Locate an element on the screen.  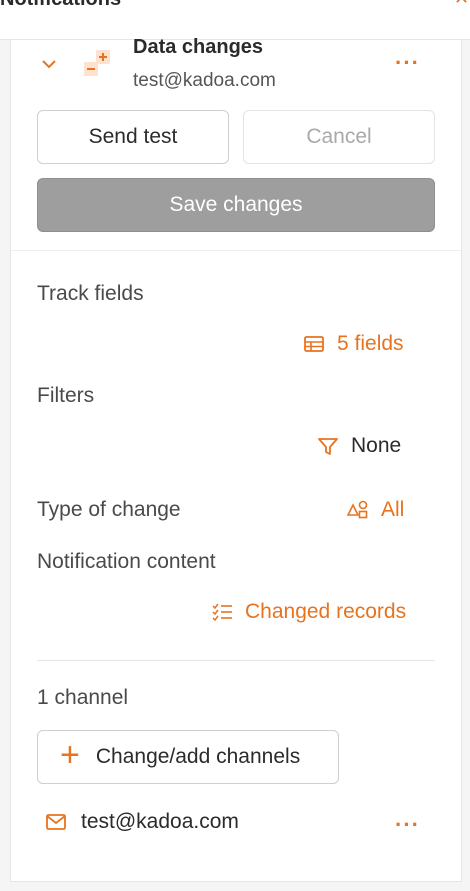
channel-item: test@kadoa.com is located at coordinates (142, 822).